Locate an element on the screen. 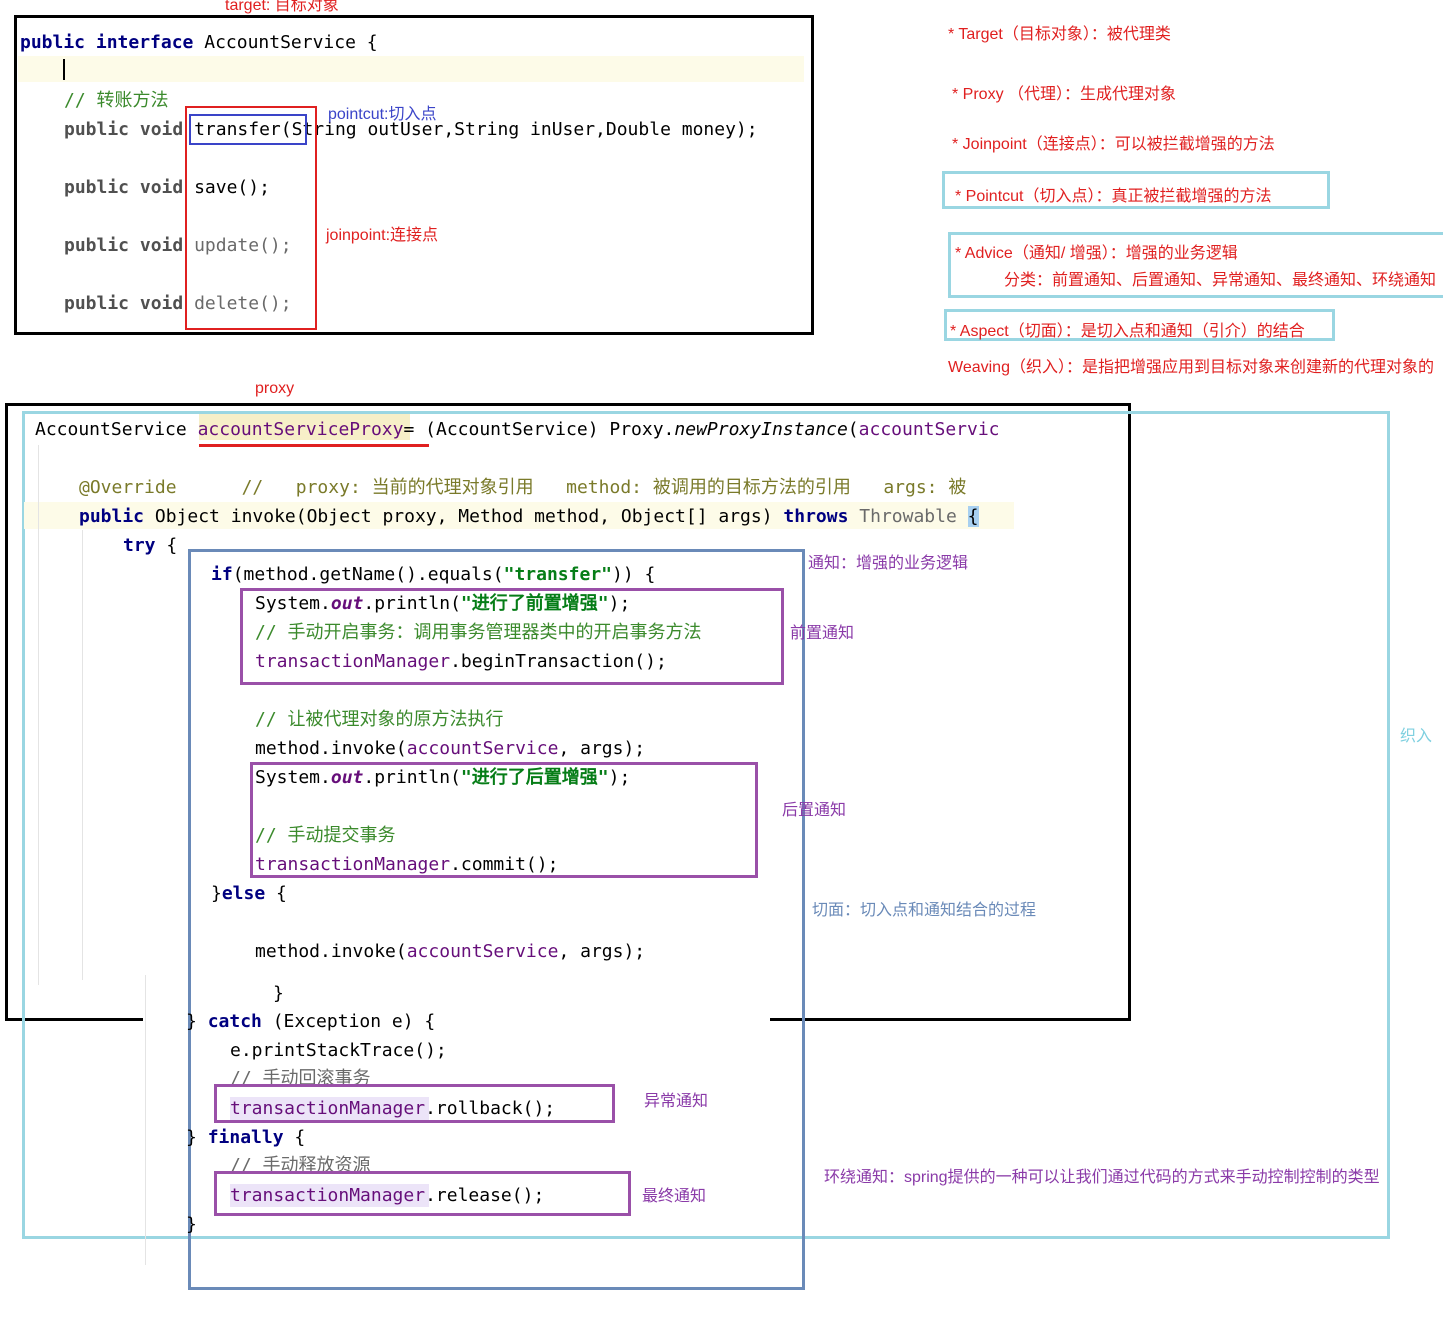 This screenshot has height=1333, width=1443. around-advice-label: 环绕通知：spring提供的一种可以让我们通过代码的方式来手动控制控制的类型 is located at coordinates (1102, 1177).